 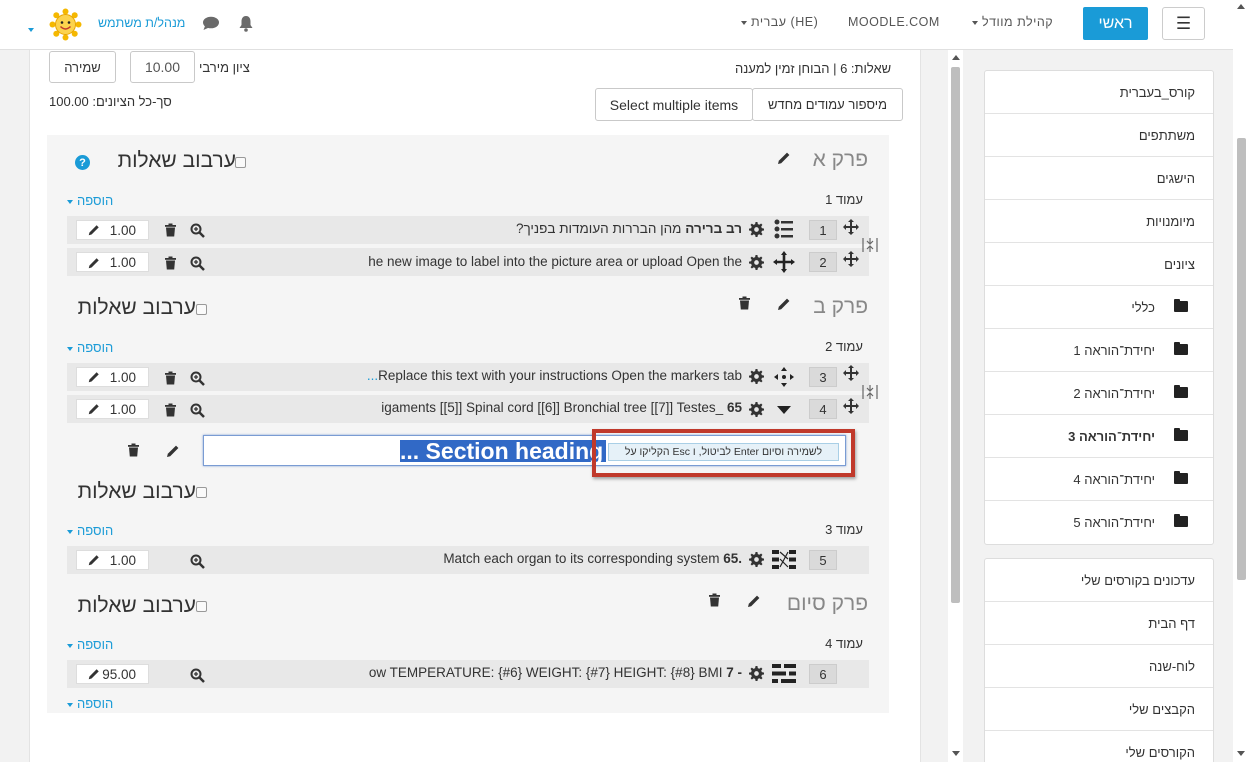 What do you see at coordinates (1099, 135) in the screenshot?
I see `sidebar-item: משתתפים` at bounding box center [1099, 135].